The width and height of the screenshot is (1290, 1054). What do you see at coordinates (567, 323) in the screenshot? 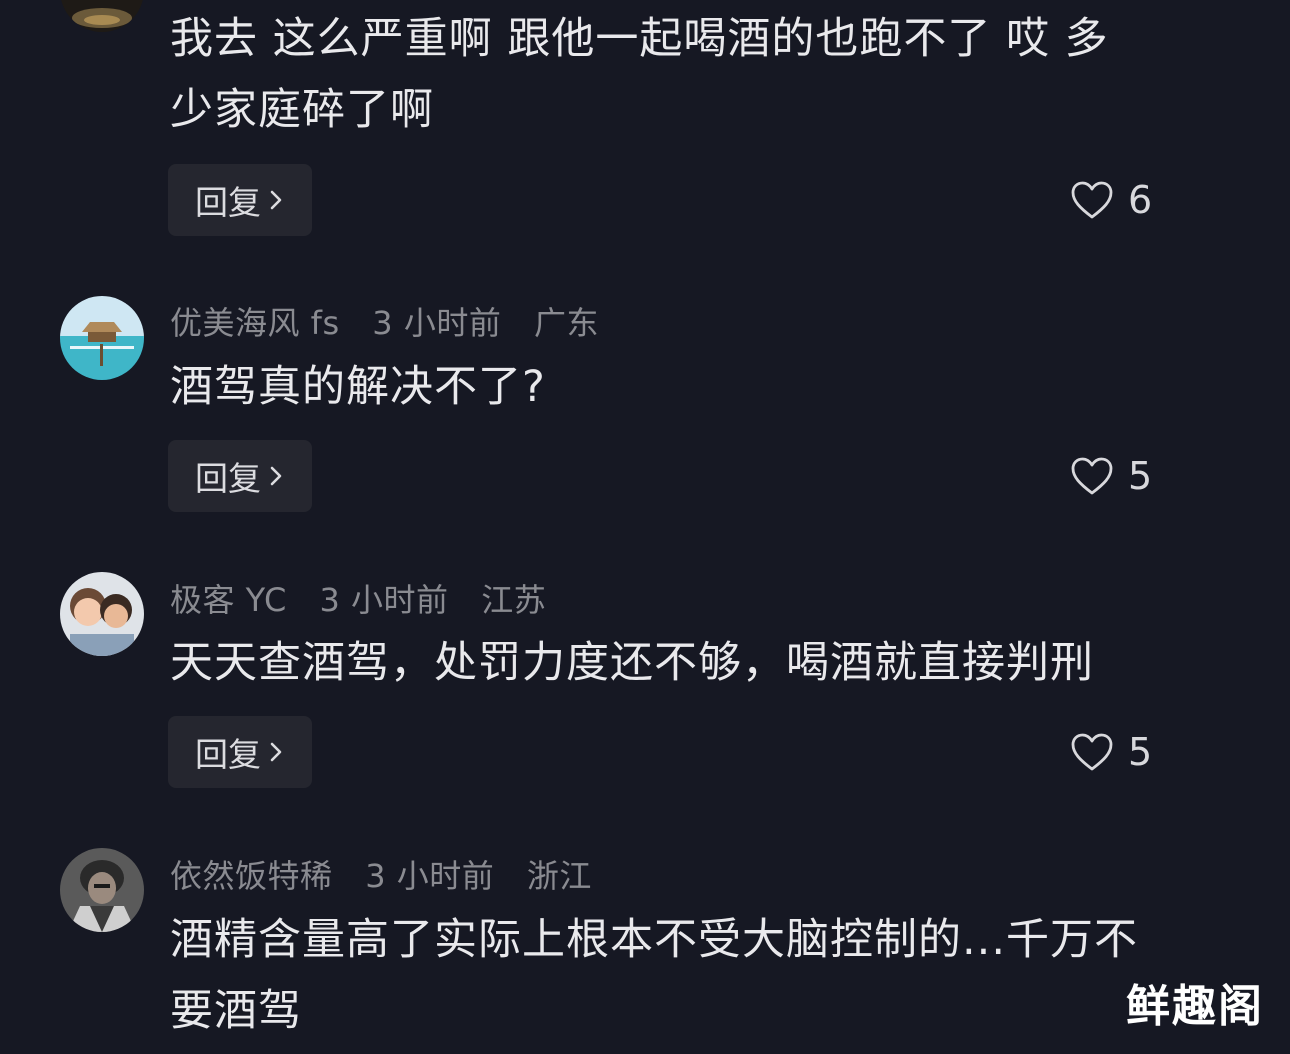
I see `location: 广东` at bounding box center [567, 323].